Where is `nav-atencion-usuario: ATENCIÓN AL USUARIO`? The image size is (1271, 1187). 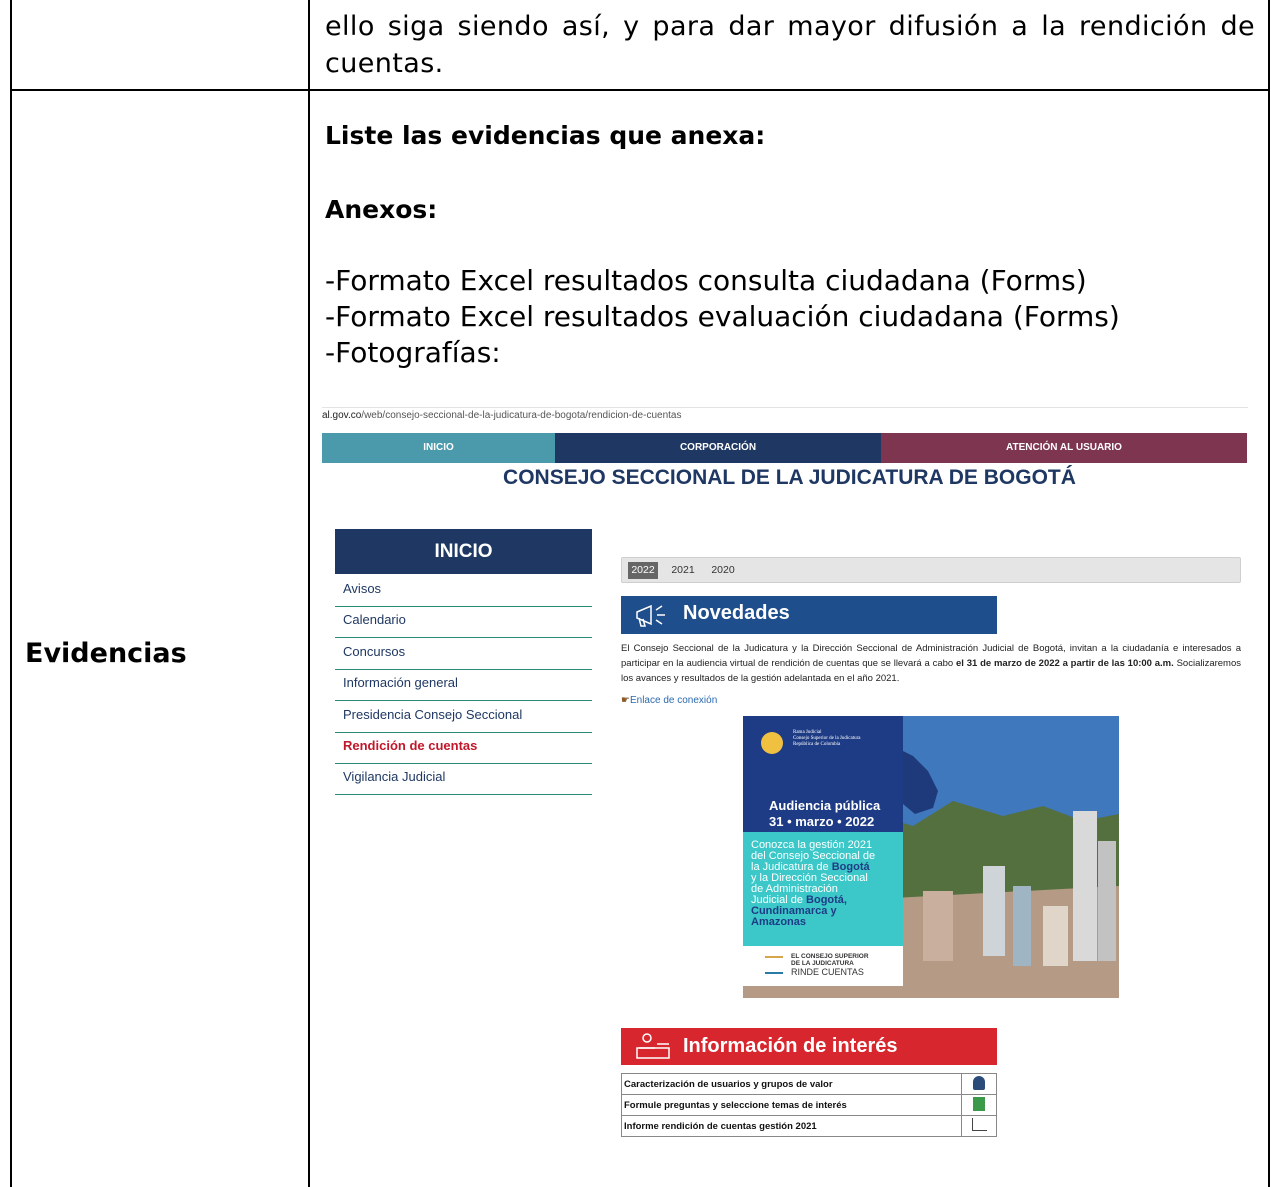
nav-atencion-usuario: ATENCIÓN AL USUARIO is located at coordinates (1064, 448).